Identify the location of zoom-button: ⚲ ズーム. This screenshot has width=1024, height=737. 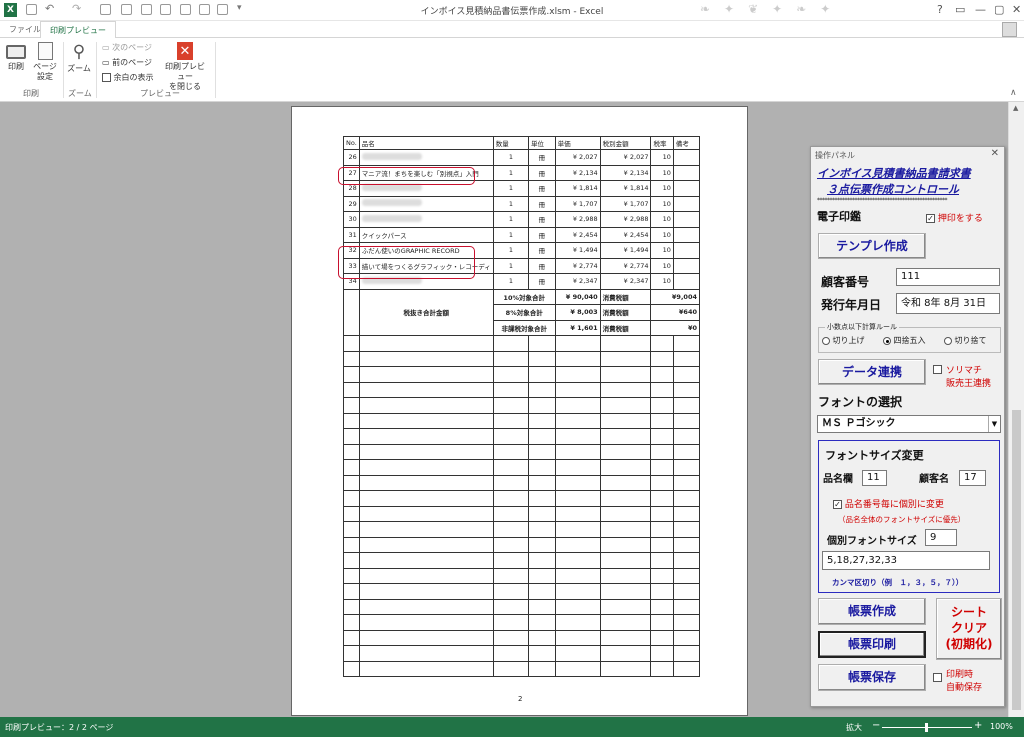
(79, 58).